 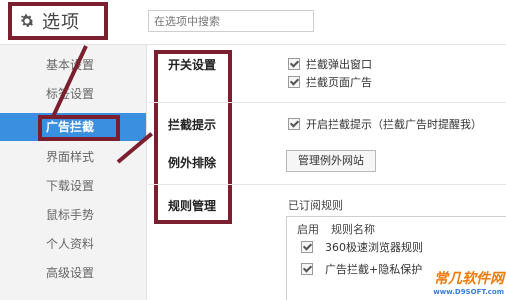 What do you see at coordinates (308, 229) in the screenshot?
I see `column-header-enable: 启用` at bounding box center [308, 229].